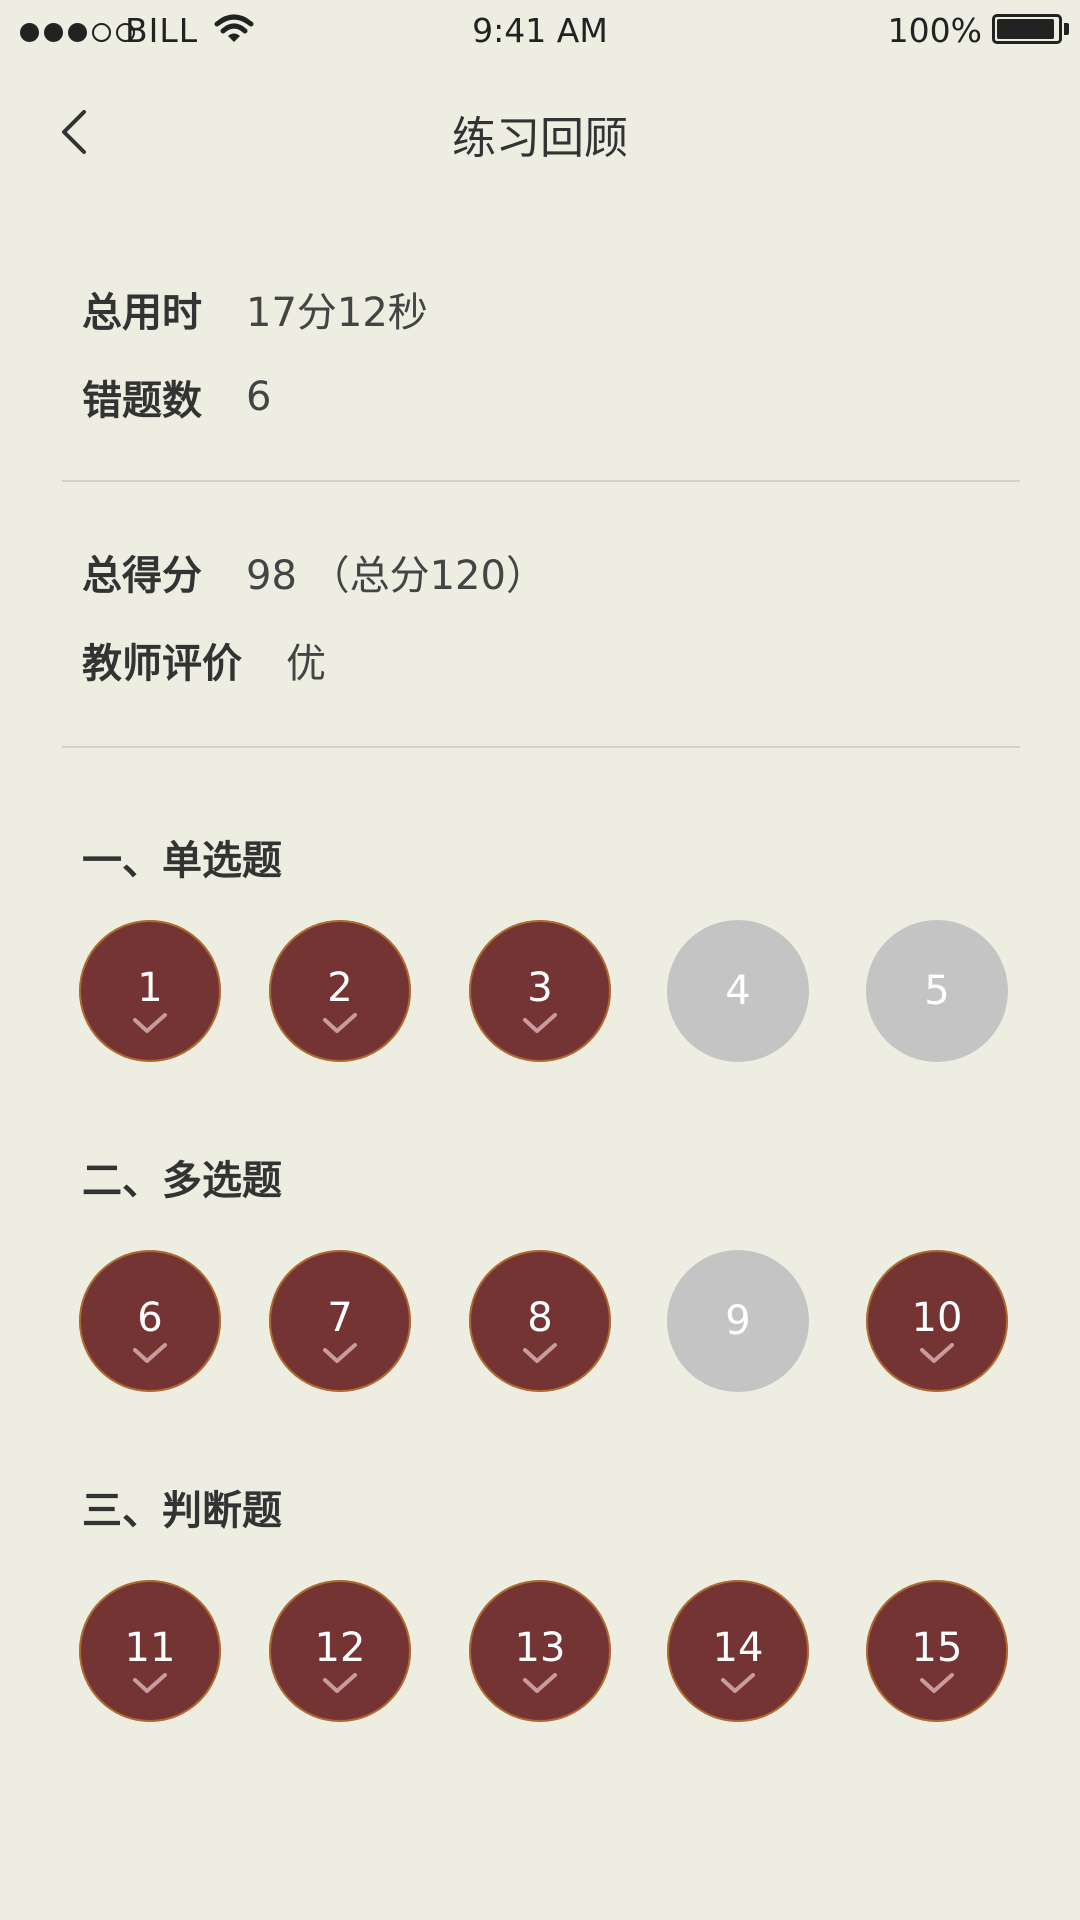  I want to click on section-title-multiple-choice: 二、多选题, so click(182, 1181).